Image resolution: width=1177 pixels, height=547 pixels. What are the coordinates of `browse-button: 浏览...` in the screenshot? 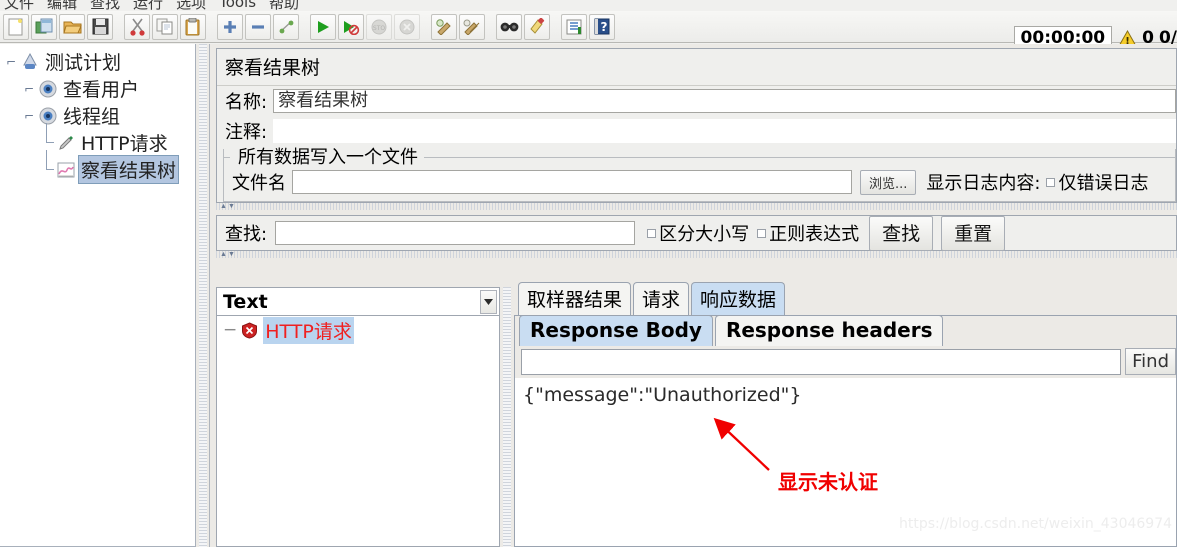 It's located at (888, 182).